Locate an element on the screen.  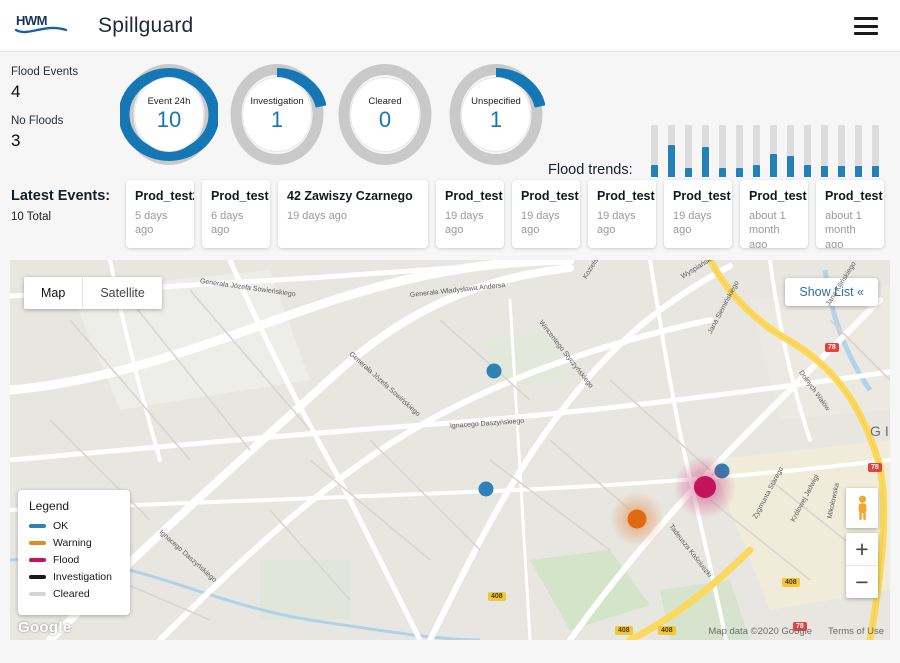
donut-center: Cleared 0 is located at coordinates (385, 114).